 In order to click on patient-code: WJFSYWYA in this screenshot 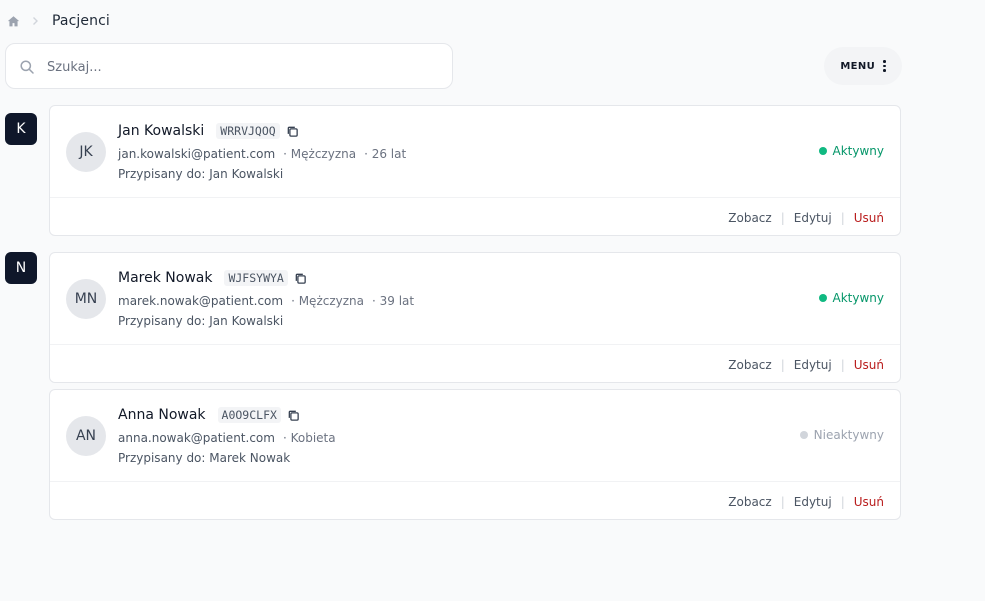, I will do `click(256, 278)`.